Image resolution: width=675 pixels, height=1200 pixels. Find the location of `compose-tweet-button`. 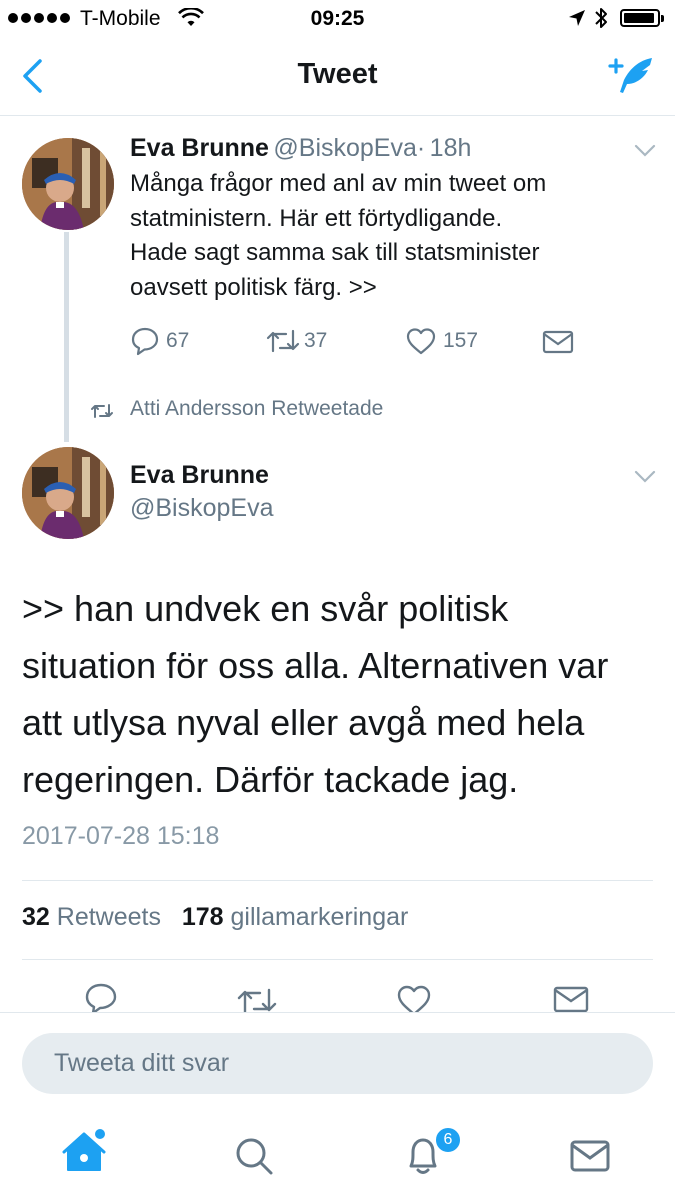

compose-tweet-button is located at coordinates (631, 76).